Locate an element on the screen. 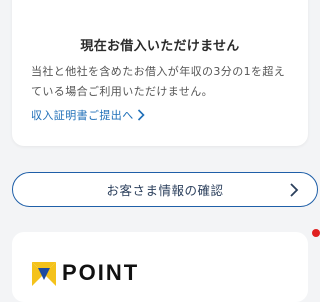  tpoint-logo-text: POINT is located at coordinates (101, 272).